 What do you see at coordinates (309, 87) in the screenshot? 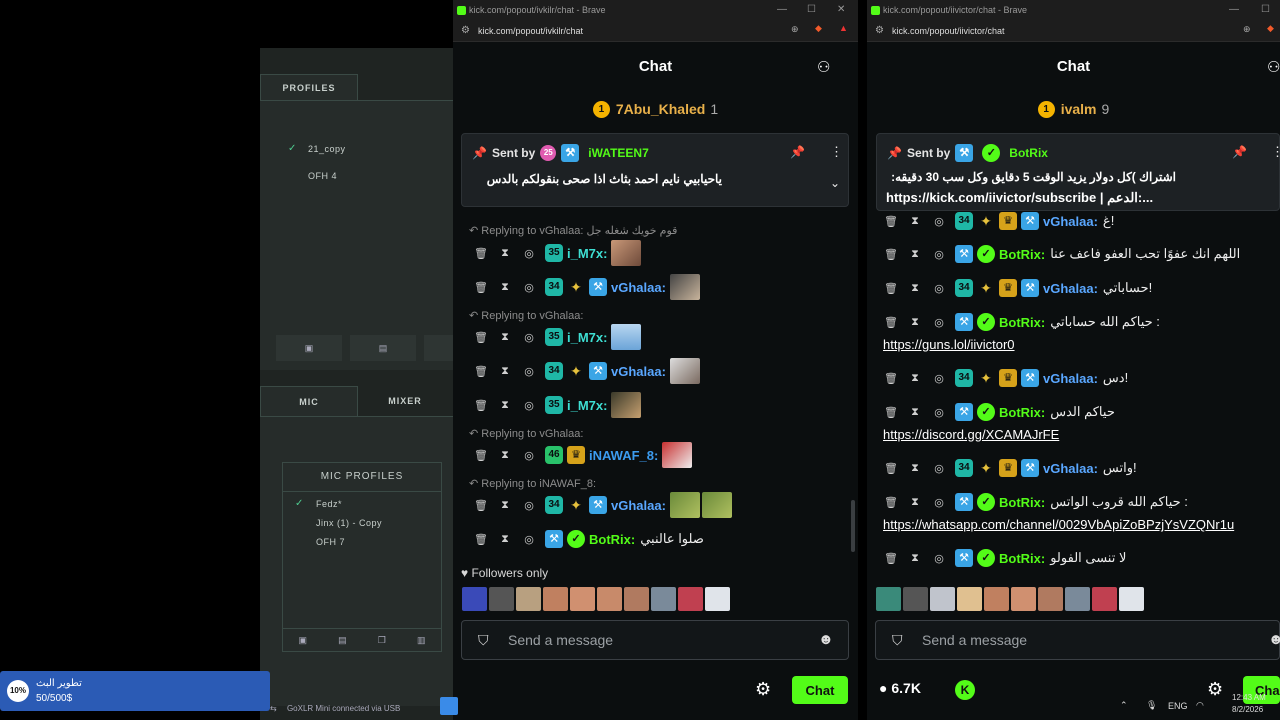
I see `tab-profiles: PROFILES` at bounding box center [309, 87].